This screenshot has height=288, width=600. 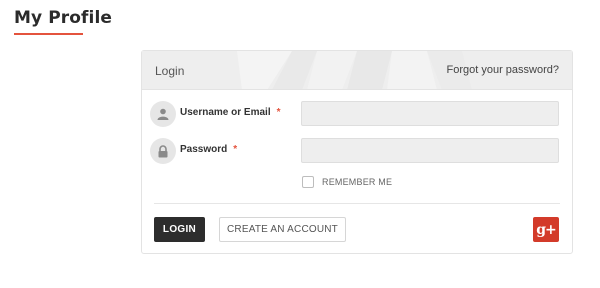 I want to click on password-row: Password *, so click(x=357, y=151).